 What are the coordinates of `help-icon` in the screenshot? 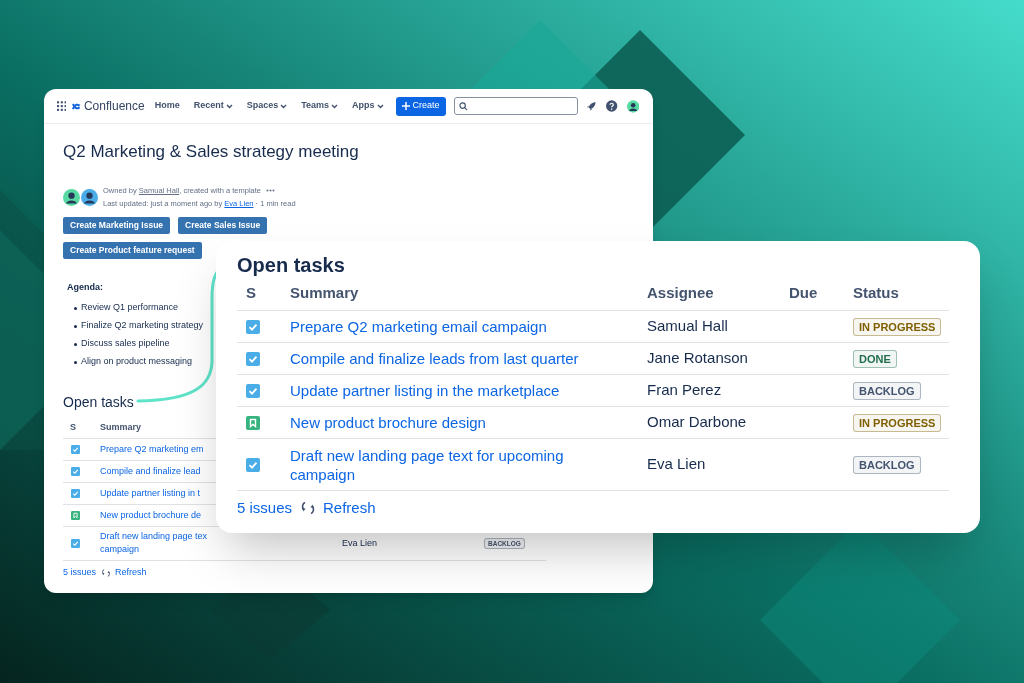 It's located at (612, 106).